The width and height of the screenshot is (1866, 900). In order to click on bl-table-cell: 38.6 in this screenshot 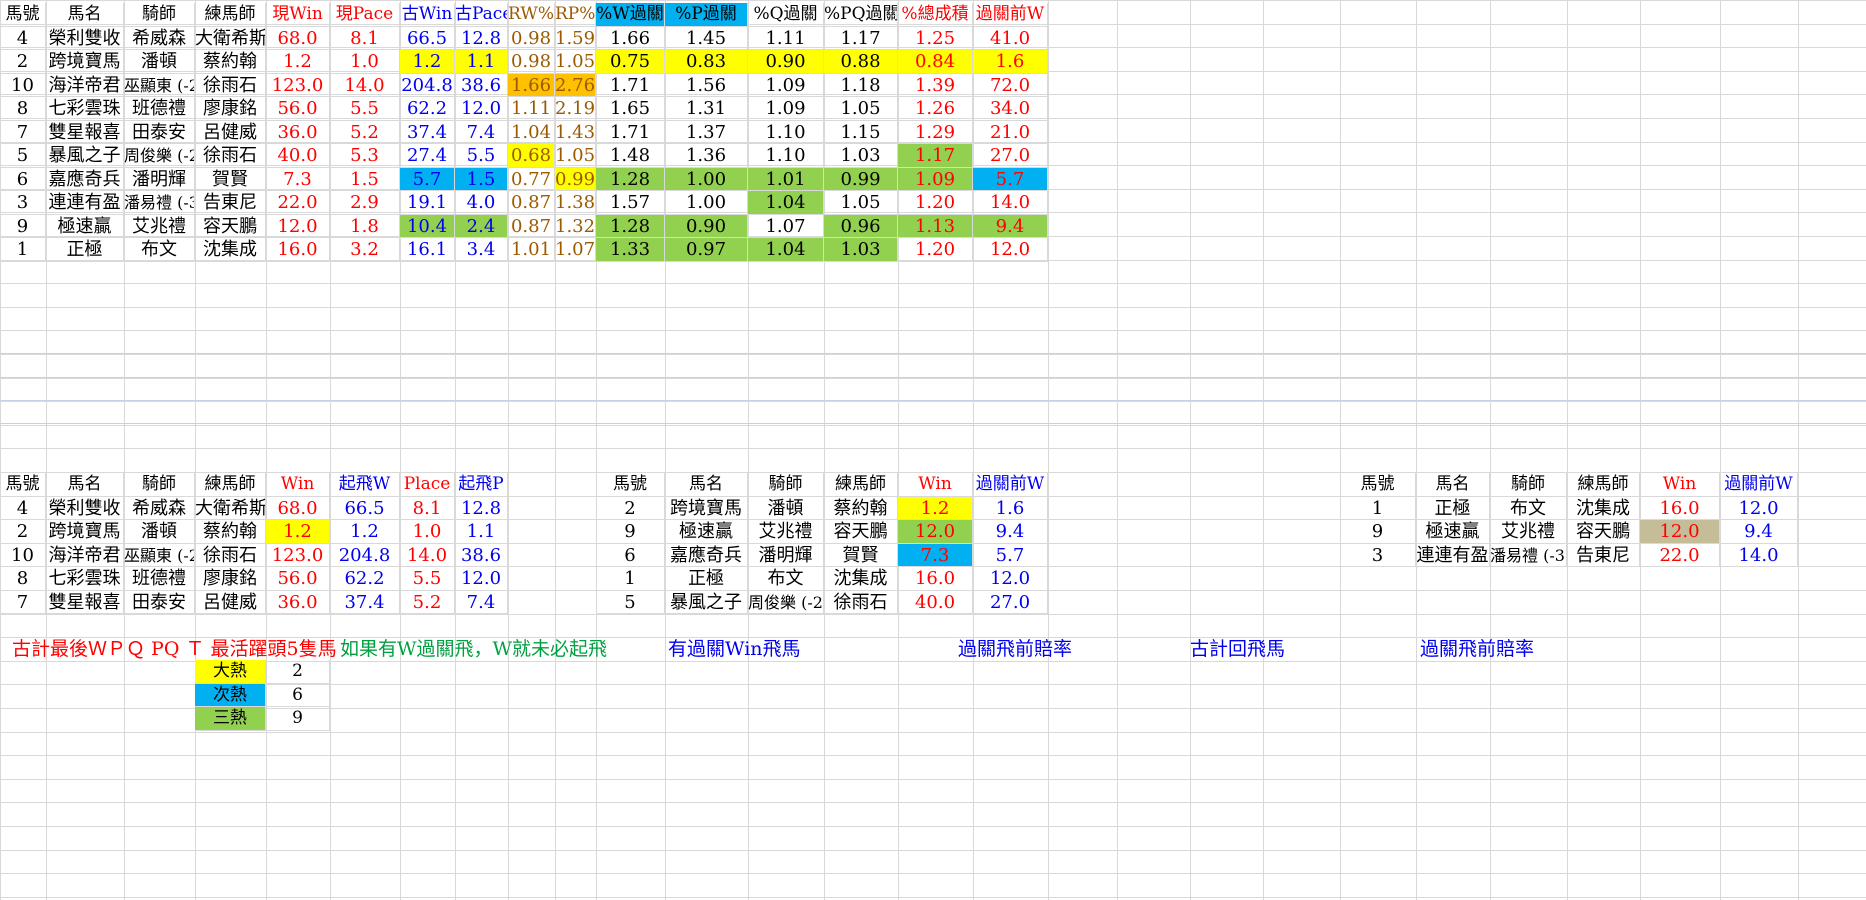, I will do `click(481, 555)`.